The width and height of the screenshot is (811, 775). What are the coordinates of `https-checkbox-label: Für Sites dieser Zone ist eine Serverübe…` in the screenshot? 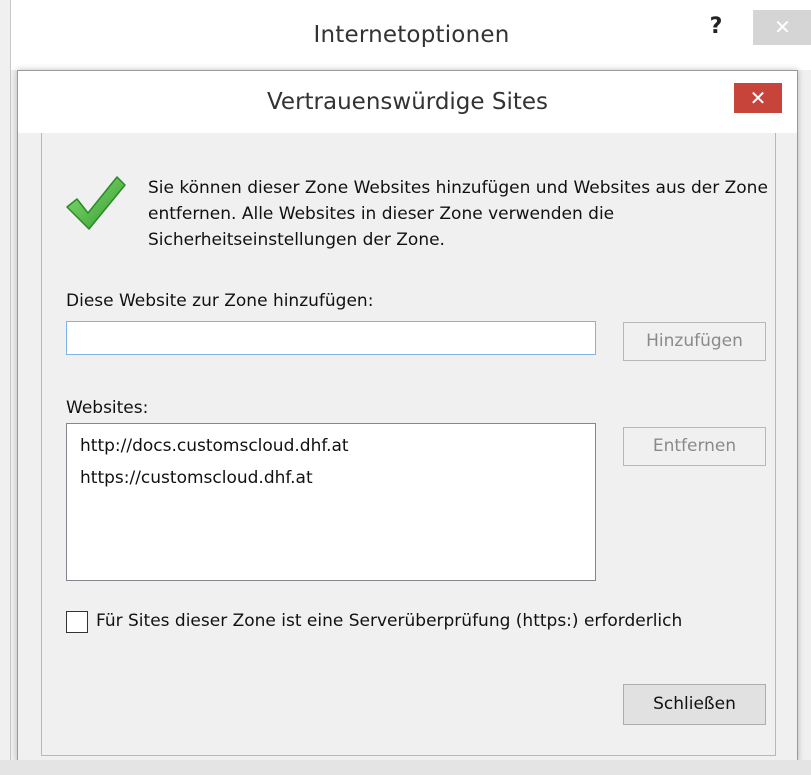 It's located at (436, 621).